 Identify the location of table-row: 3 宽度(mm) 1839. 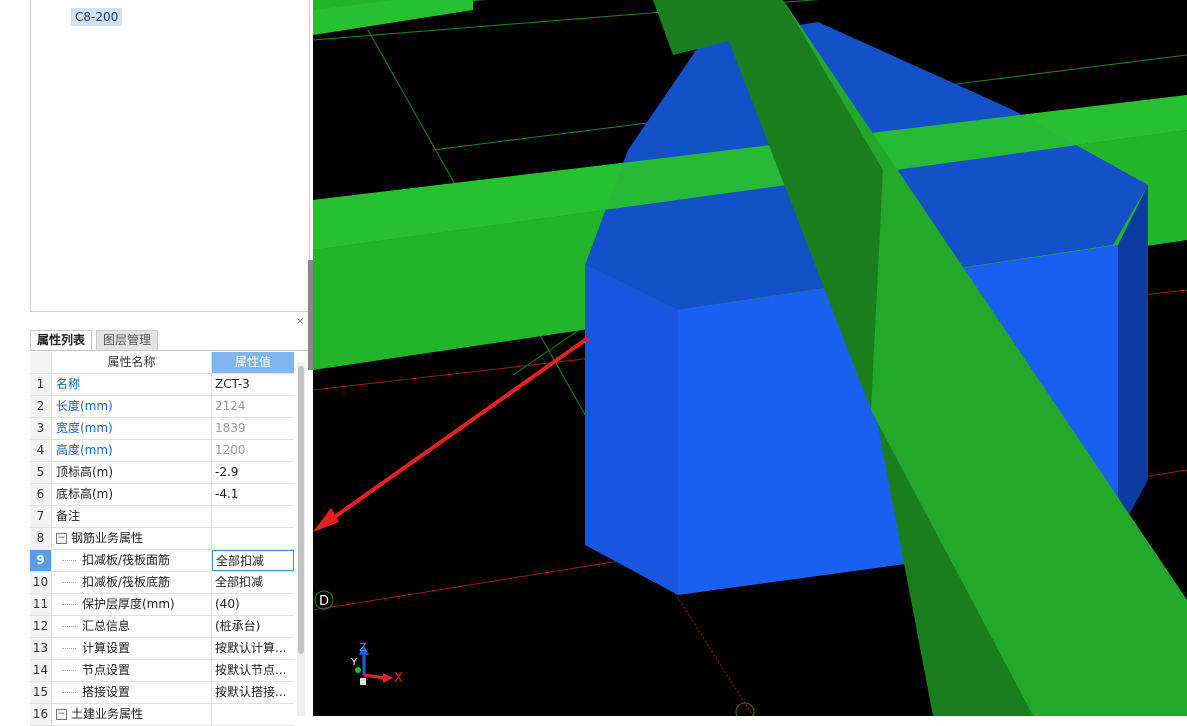
(162, 429).